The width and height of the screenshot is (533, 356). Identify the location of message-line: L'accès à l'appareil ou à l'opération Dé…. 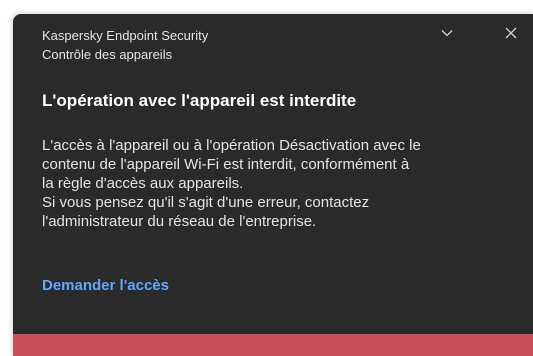
(231, 145).